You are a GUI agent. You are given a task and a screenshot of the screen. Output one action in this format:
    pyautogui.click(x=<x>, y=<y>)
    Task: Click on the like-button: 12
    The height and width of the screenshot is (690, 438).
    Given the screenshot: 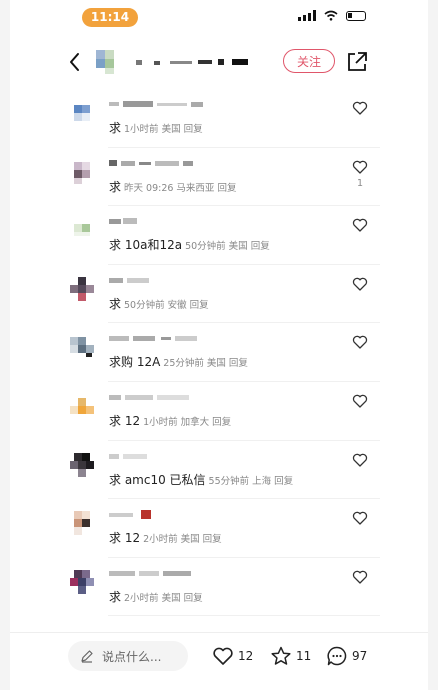 What is the action you would take?
    pyautogui.click(x=232, y=656)
    